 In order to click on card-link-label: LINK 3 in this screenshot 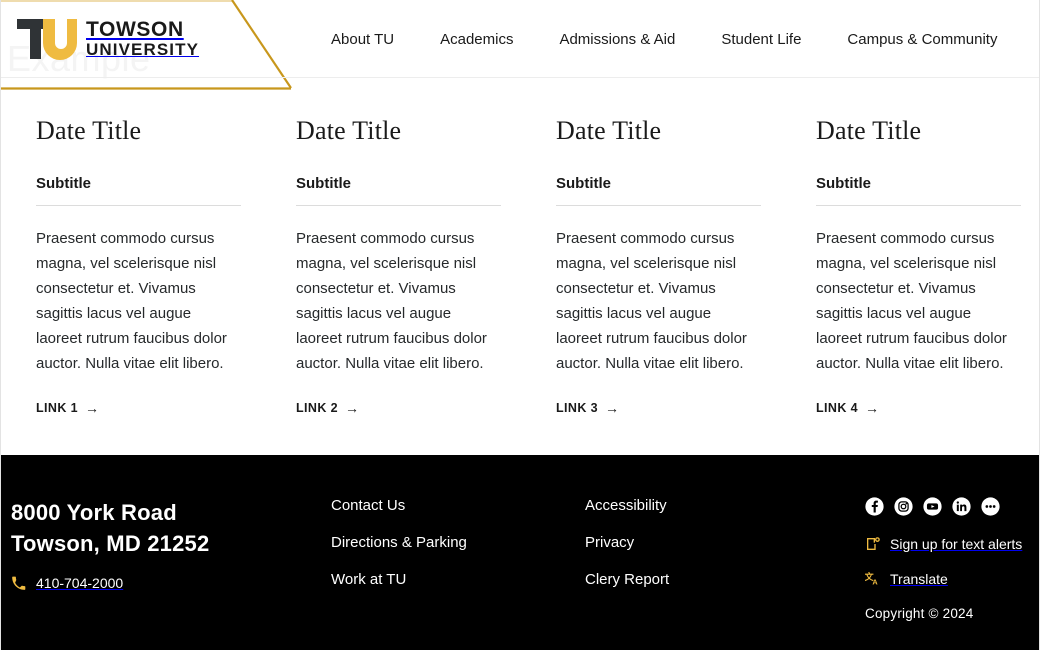, I will do `click(577, 407)`.